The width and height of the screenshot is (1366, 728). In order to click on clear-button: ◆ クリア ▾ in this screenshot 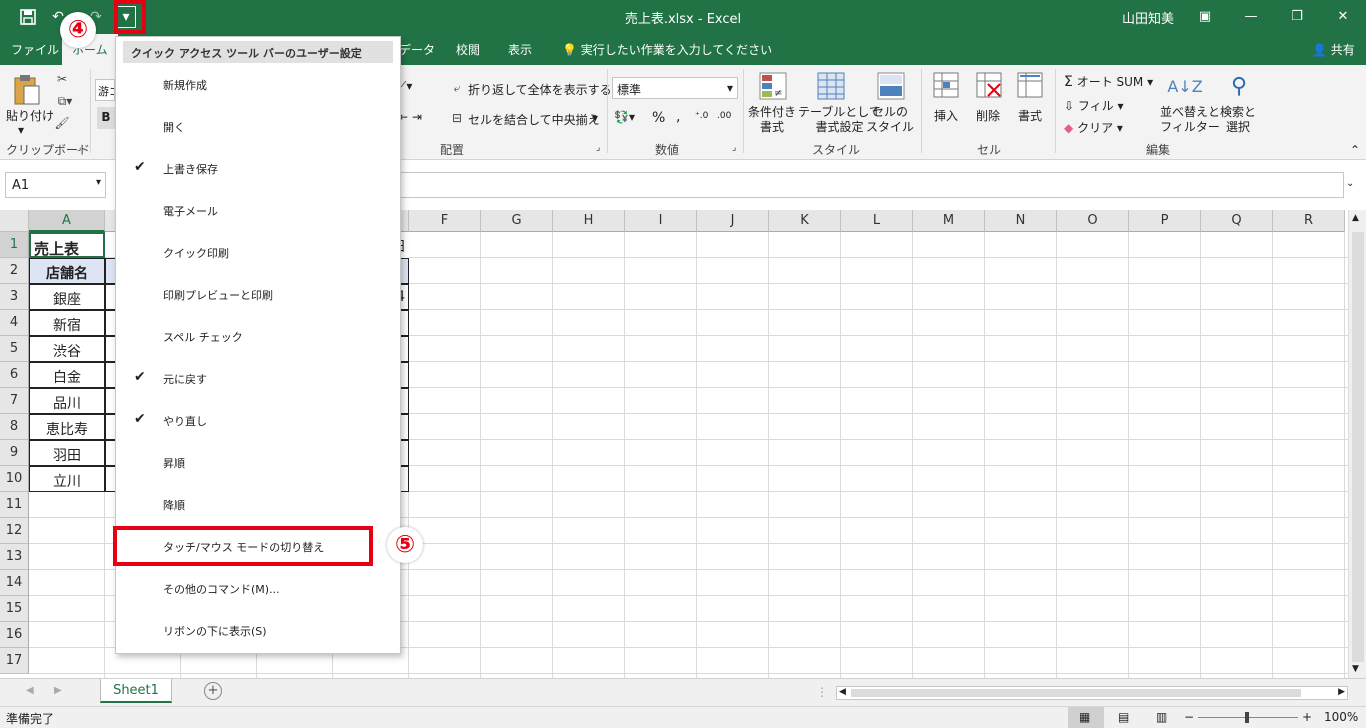, I will do `click(1093, 127)`.